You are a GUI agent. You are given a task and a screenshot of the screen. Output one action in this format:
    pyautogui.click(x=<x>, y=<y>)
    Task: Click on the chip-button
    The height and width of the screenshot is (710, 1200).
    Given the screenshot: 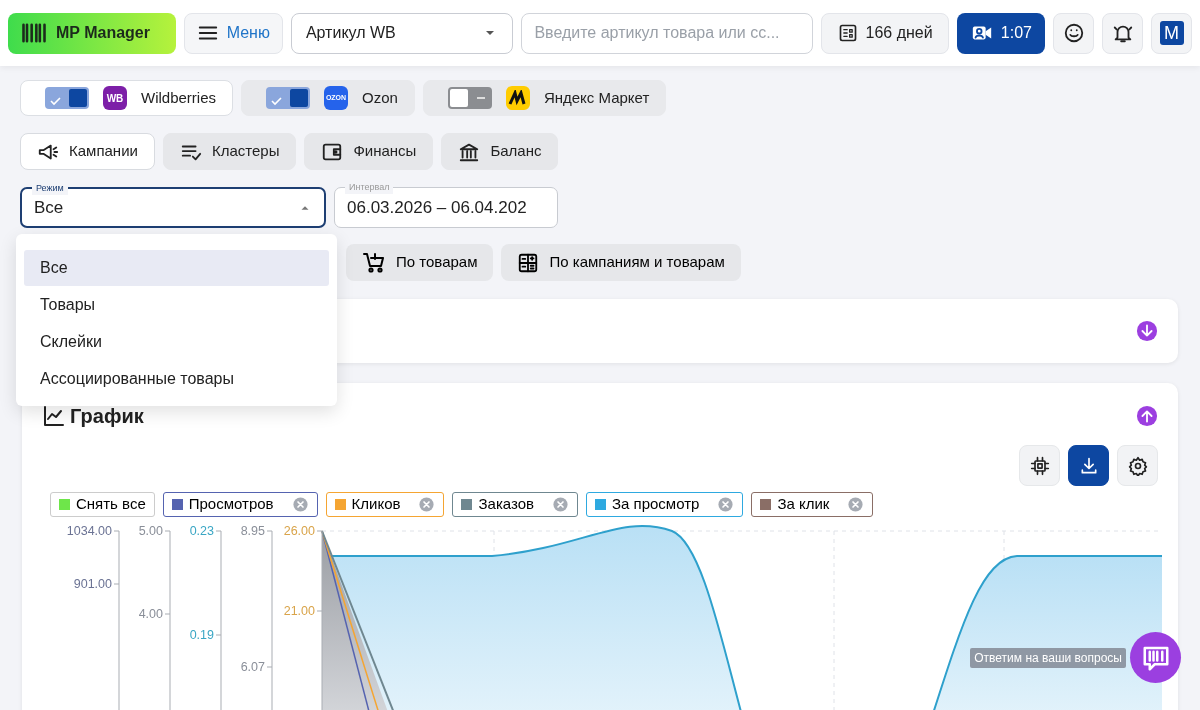 What is the action you would take?
    pyautogui.click(x=1039, y=465)
    